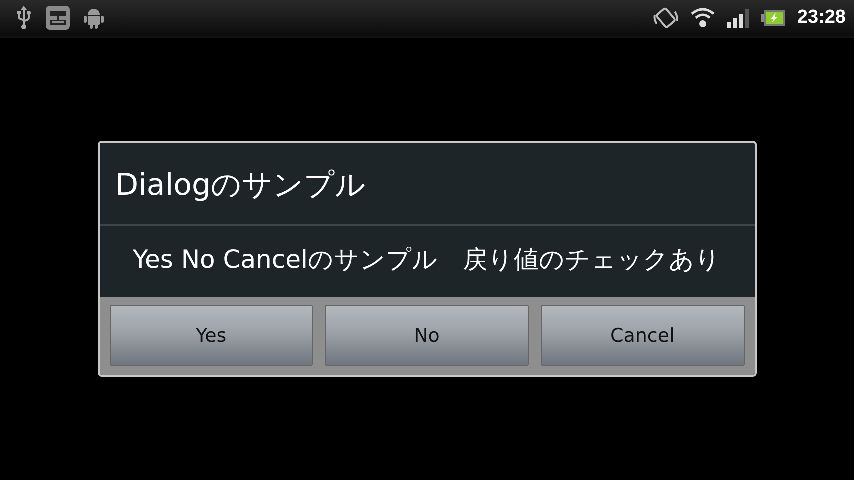  What do you see at coordinates (427, 335) in the screenshot?
I see `dialog-button: No` at bounding box center [427, 335].